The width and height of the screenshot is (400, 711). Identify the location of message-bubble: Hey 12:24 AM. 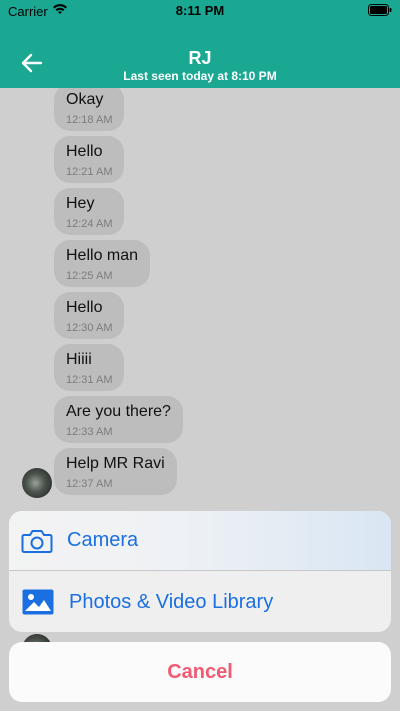
(89, 211).